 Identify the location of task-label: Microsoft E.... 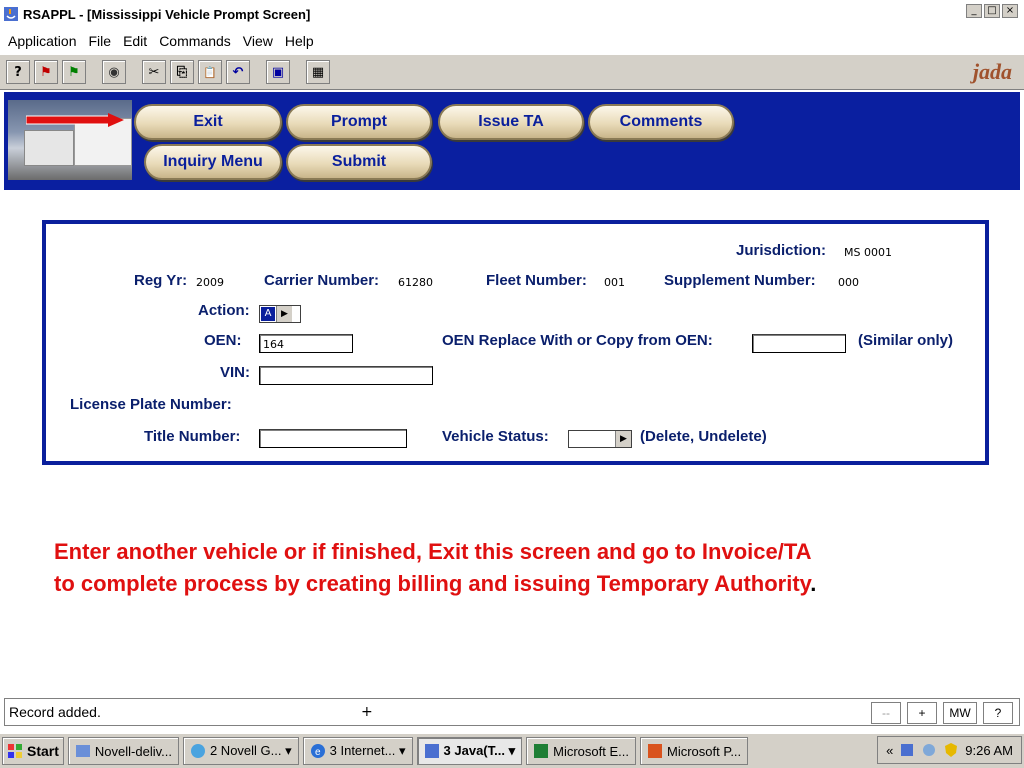
(591, 751).